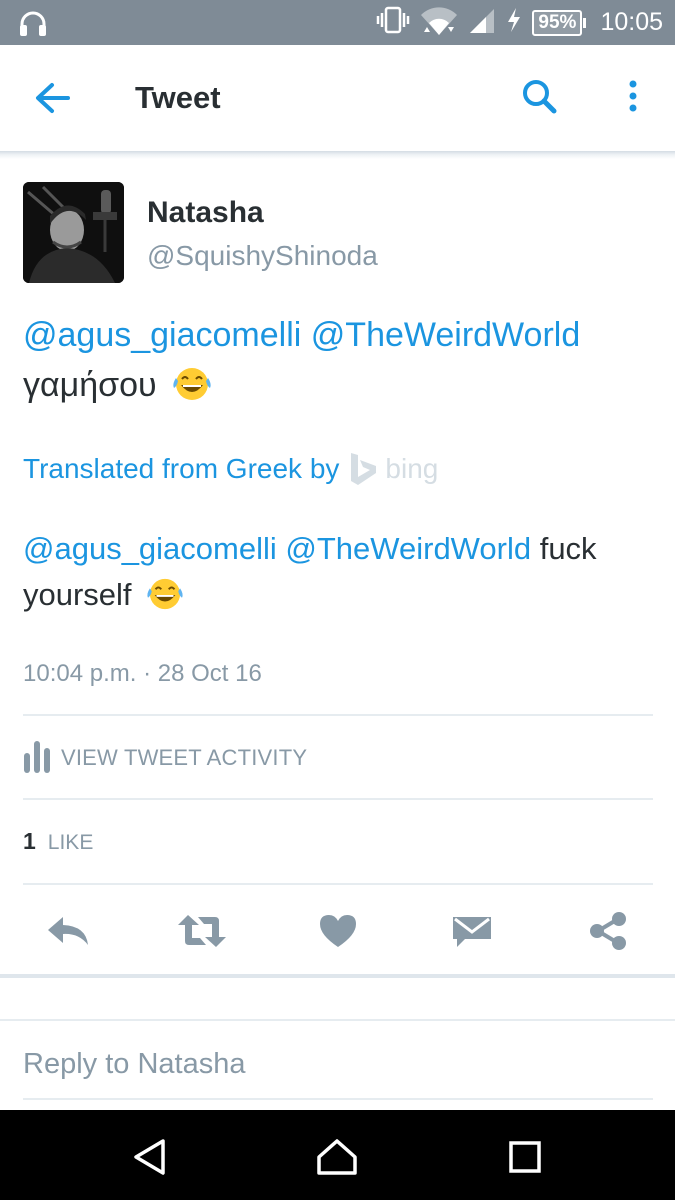  I want to click on search-icon, so click(540, 97).